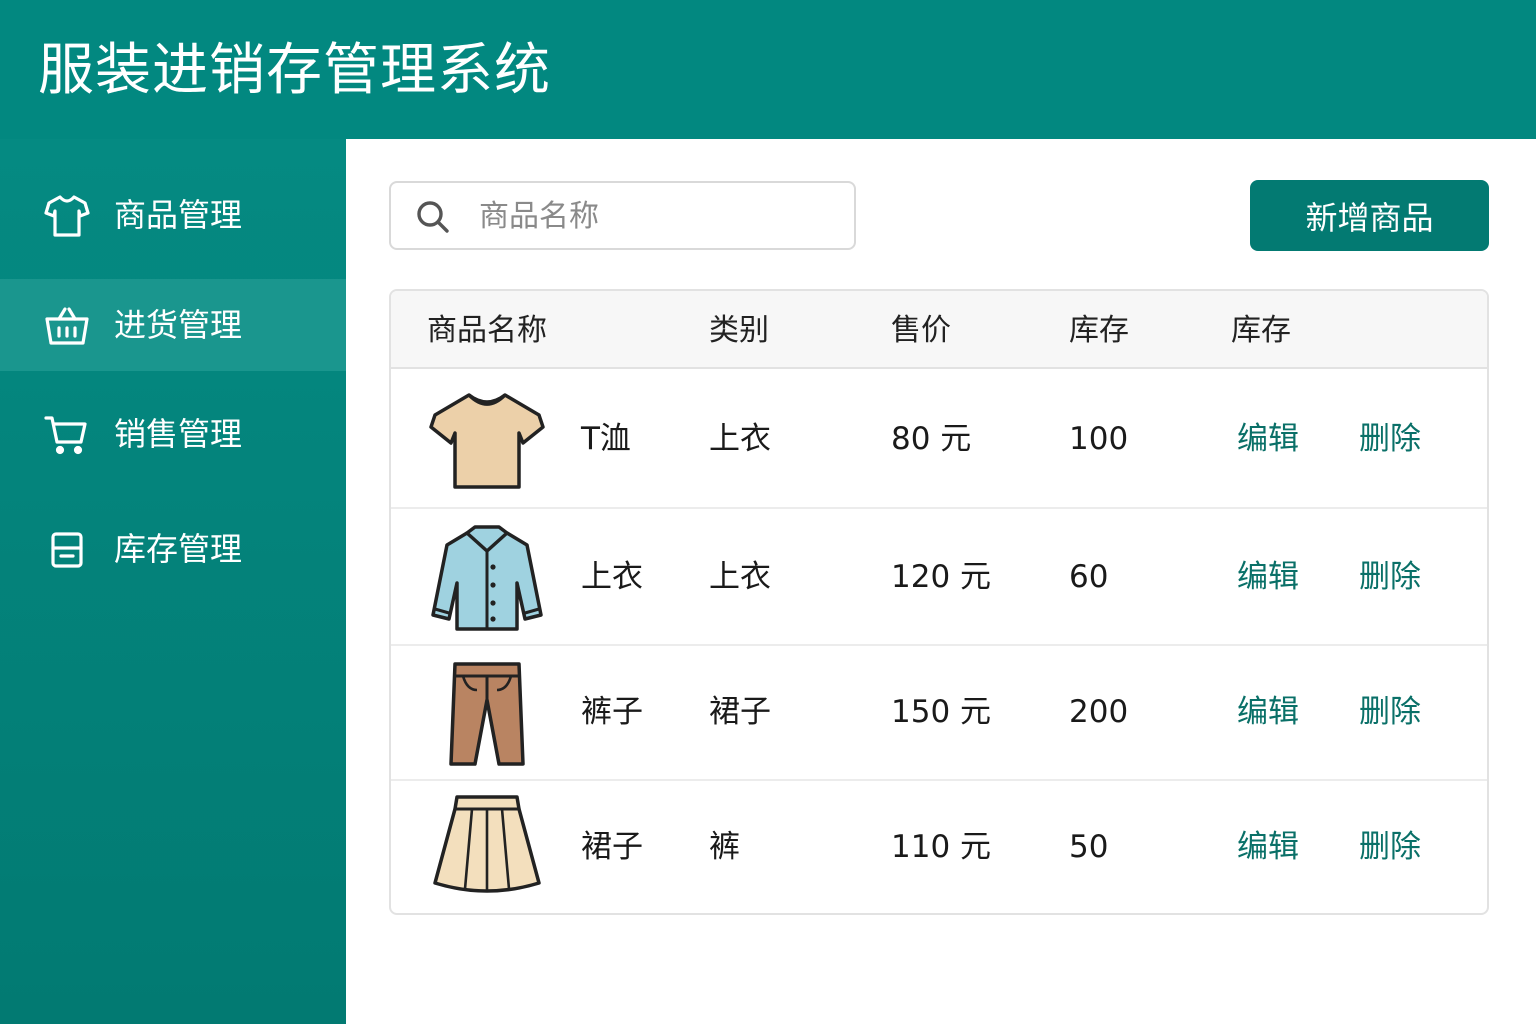 Image resolution: width=1536 pixels, height=1024 pixels. What do you see at coordinates (1261, 330) in the screenshot?
I see `header-actions: 库存` at bounding box center [1261, 330].